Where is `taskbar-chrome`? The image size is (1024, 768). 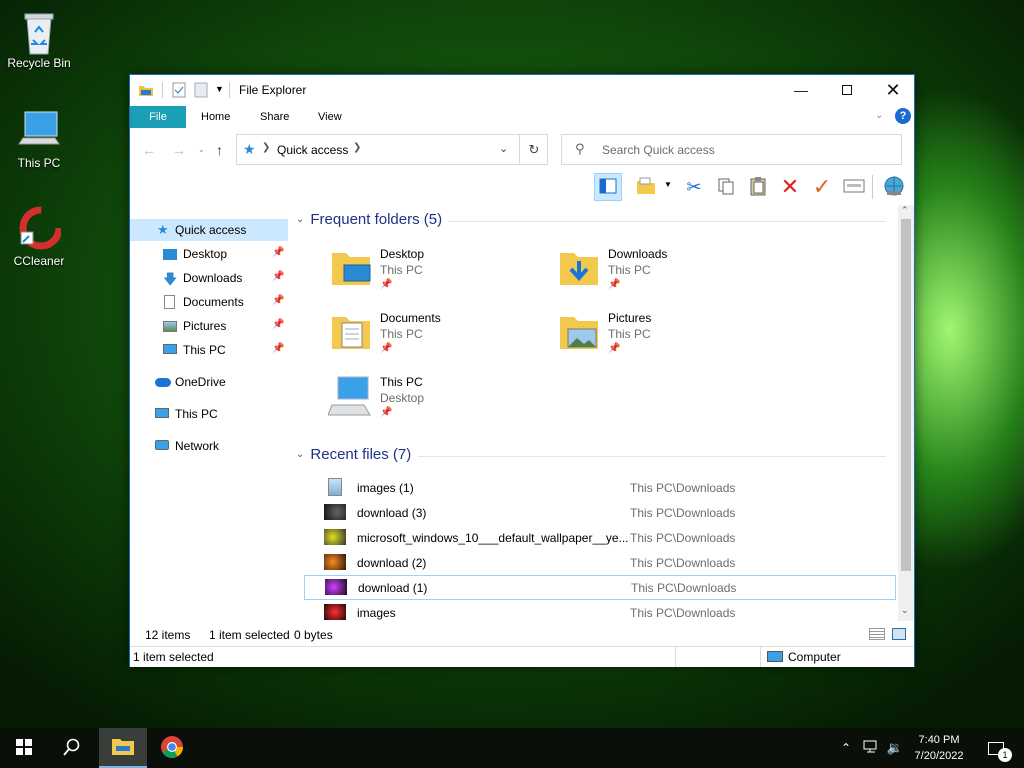 taskbar-chrome is located at coordinates (172, 748).